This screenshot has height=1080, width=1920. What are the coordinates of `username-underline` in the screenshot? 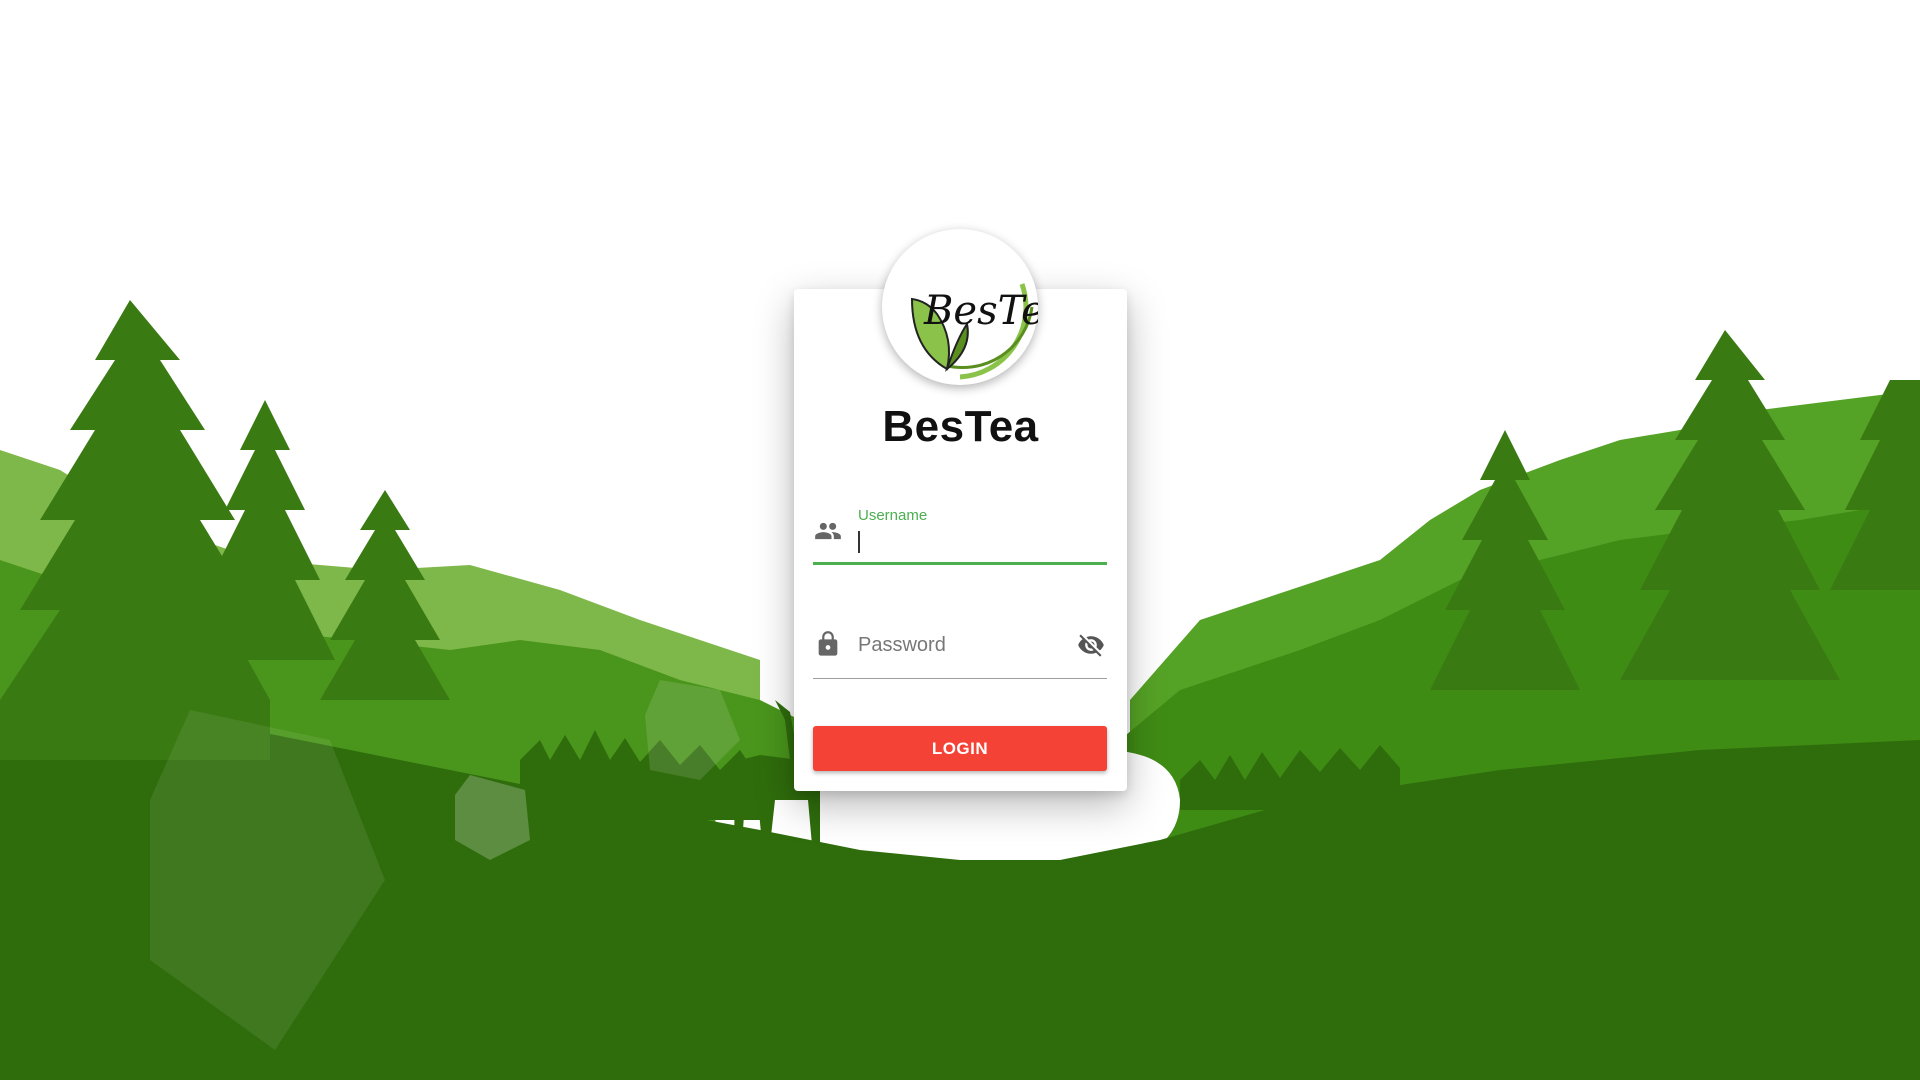 It's located at (960, 563).